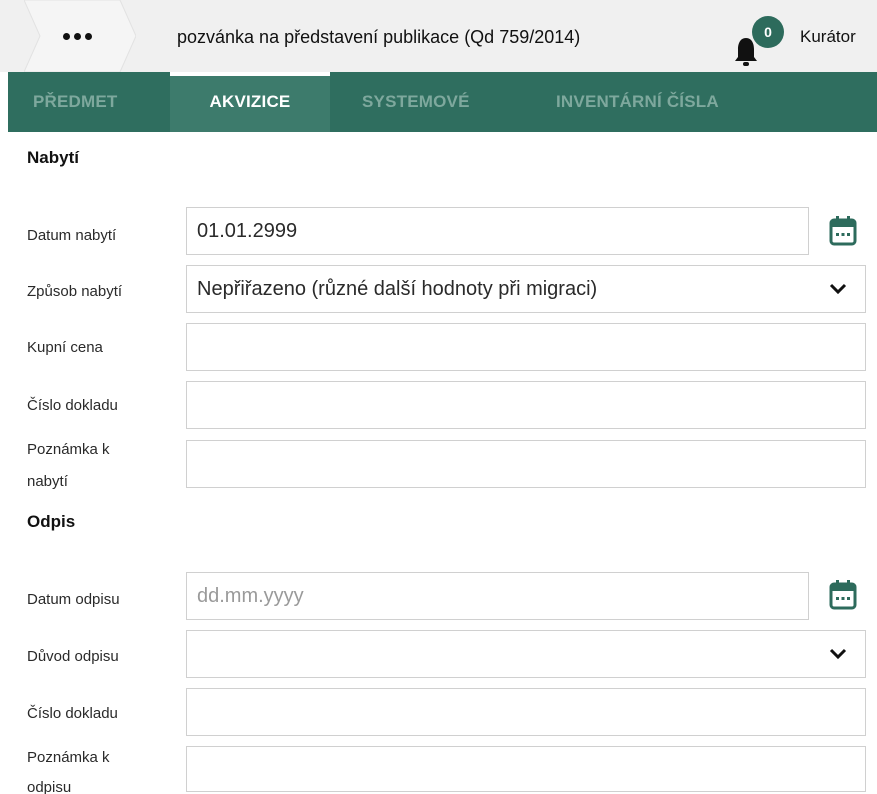 The image size is (877, 794). I want to click on tab-systemove: SYSTEMOVÉ, so click(442, 102).